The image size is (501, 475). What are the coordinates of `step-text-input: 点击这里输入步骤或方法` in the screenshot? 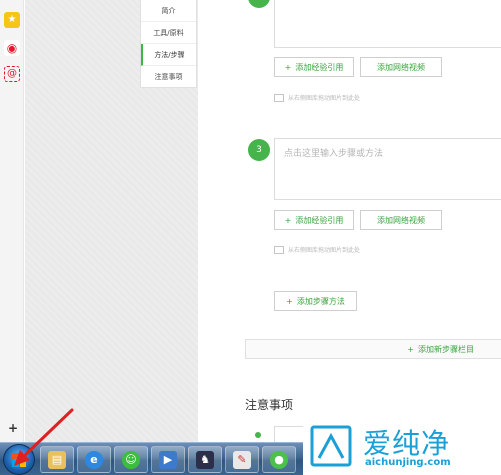 It's located at (387, 169).